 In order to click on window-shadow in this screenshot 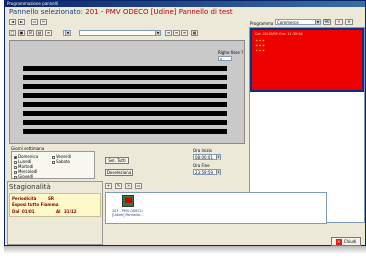, I will do `click(185, 250)`.